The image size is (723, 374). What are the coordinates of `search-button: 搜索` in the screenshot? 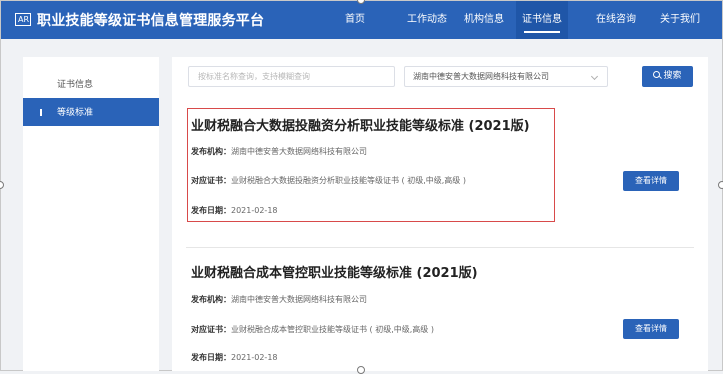 It's located at (667, 76).